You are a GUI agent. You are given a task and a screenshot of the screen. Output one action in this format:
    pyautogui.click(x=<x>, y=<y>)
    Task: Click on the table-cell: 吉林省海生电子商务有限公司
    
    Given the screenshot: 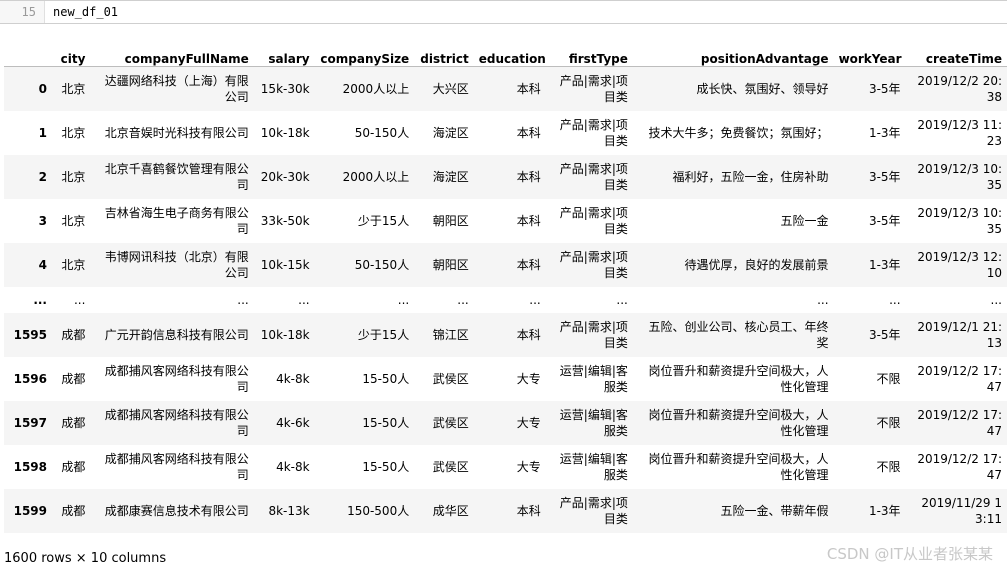 What is the action you would take?
    pyautogui.click(x=176, y=220)
    